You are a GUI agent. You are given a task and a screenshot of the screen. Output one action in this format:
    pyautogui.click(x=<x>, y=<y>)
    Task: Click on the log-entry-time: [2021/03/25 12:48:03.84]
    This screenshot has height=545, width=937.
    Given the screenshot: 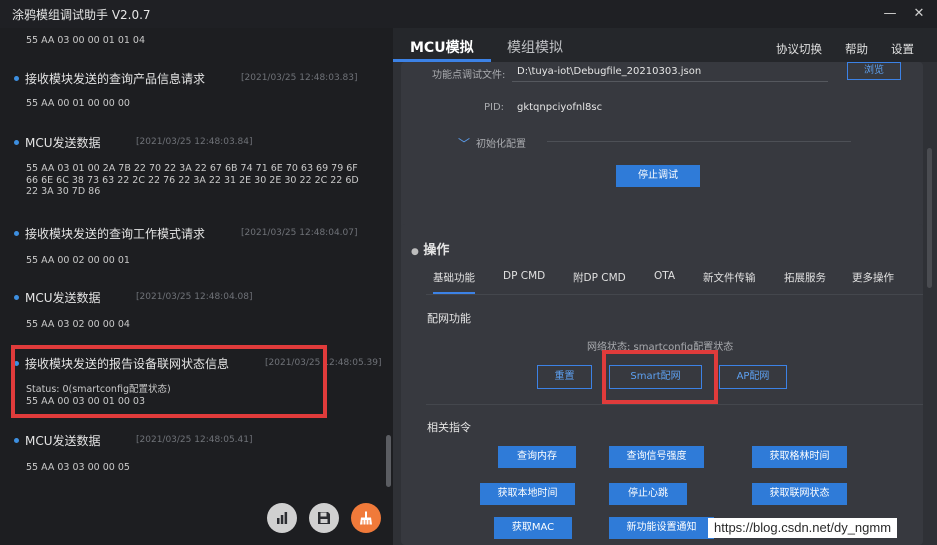 What is the action you would take?
    pyautogui.click(x=194, y=142)
    